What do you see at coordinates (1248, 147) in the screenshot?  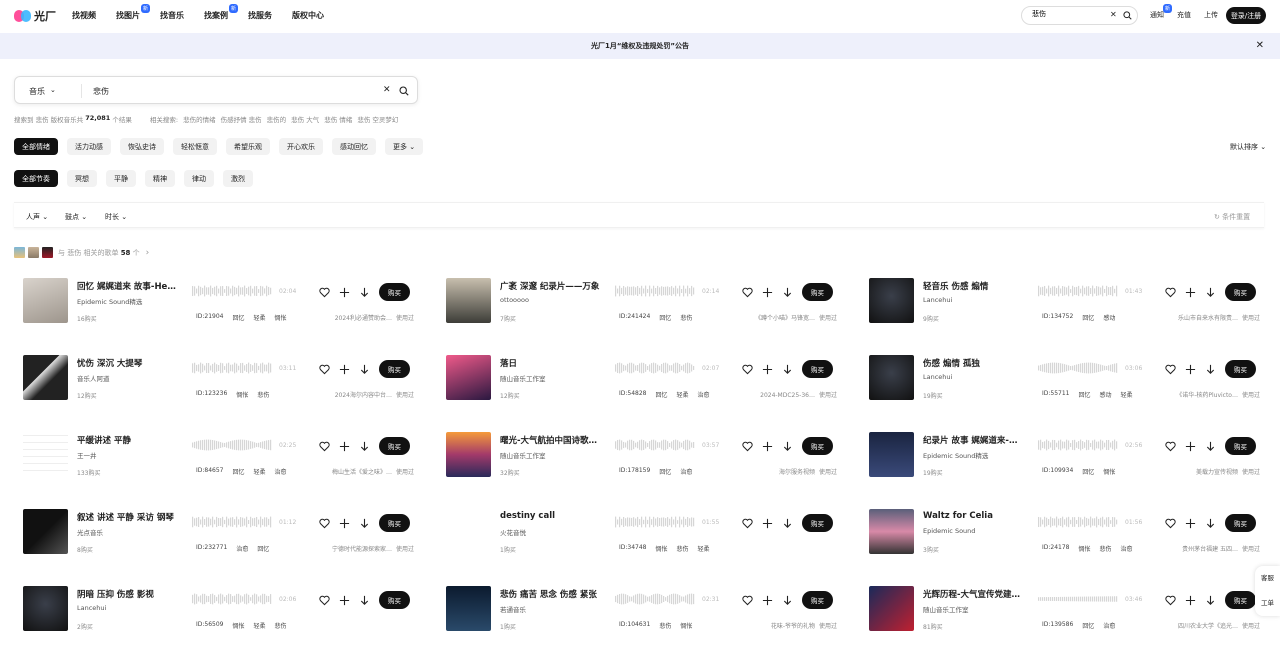 I see `sort-select: 默认排序 ⌄` at bounding box center [1248, 147].